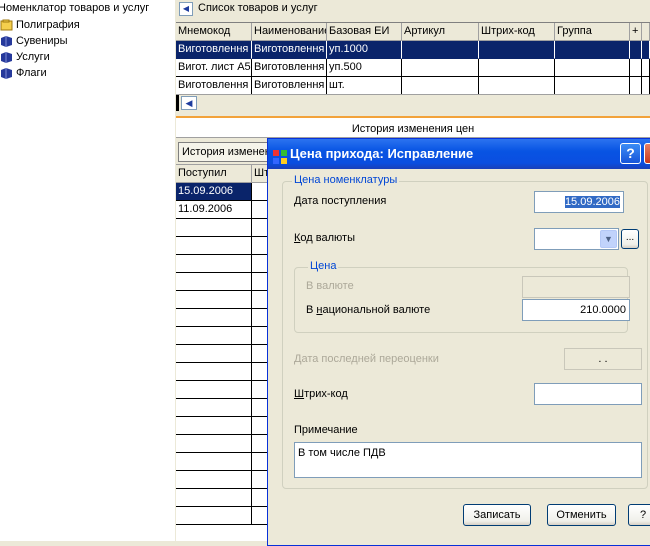 The image size is (650, 546). What do you see at coordinates (364, 32) in the screenshot?
I see `column-header: Базовая ЕИ` at bounding box center [364, 32].